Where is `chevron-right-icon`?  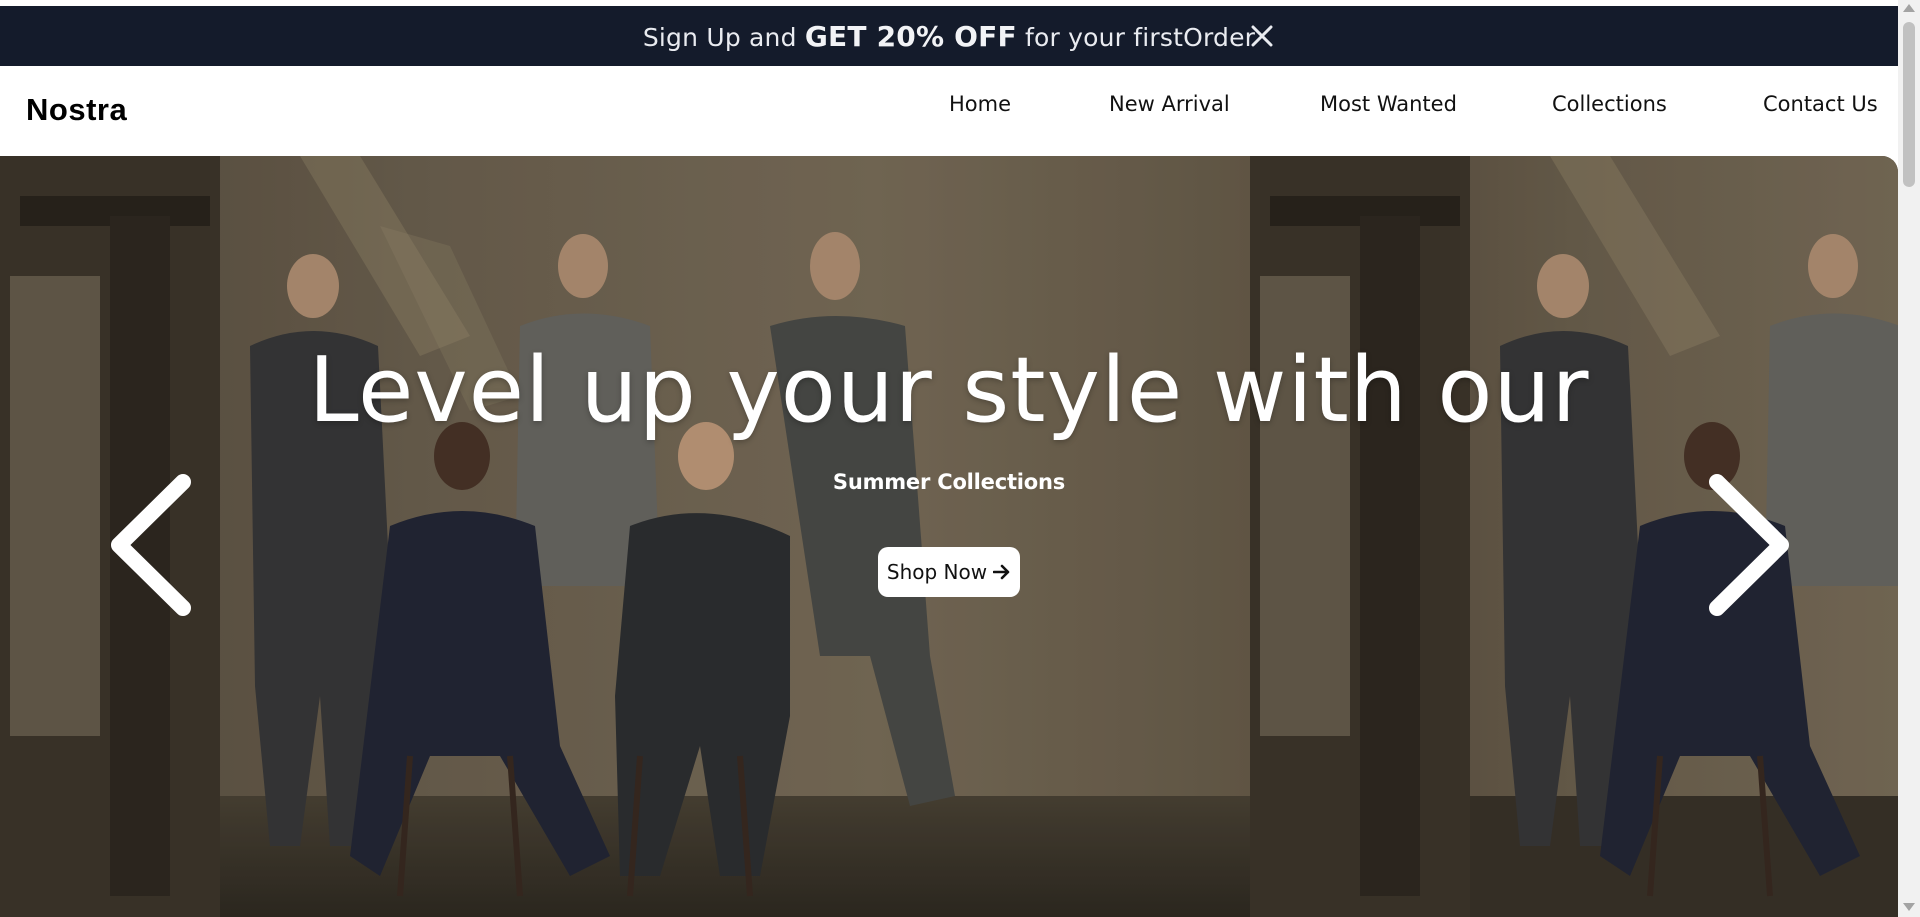 chevron-right-icon is located at coordinates (1749, 545).